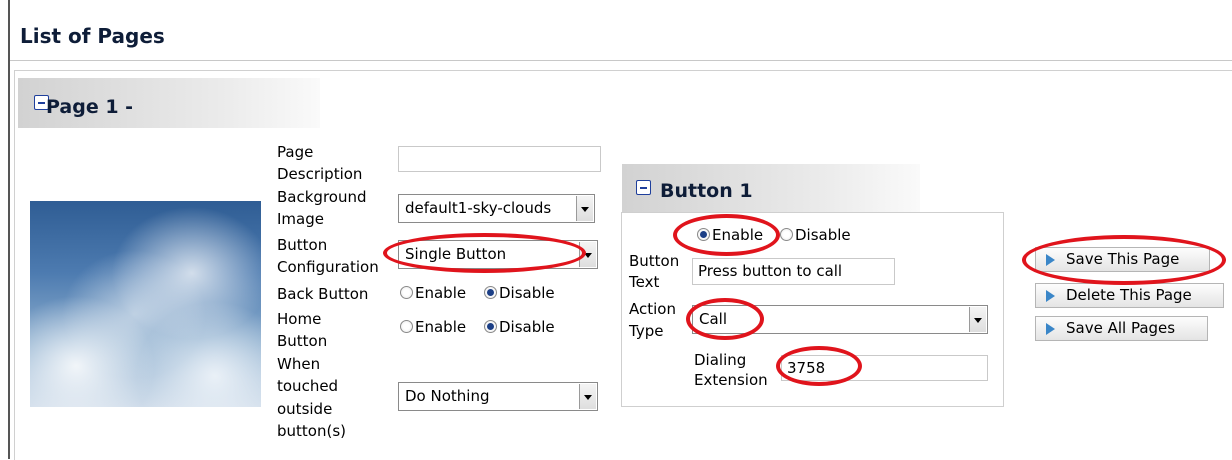  What do you see at coordinates (706, 191) in the screenshot?
I see `button1-title: Button 1` at bounding box center [706, 191].